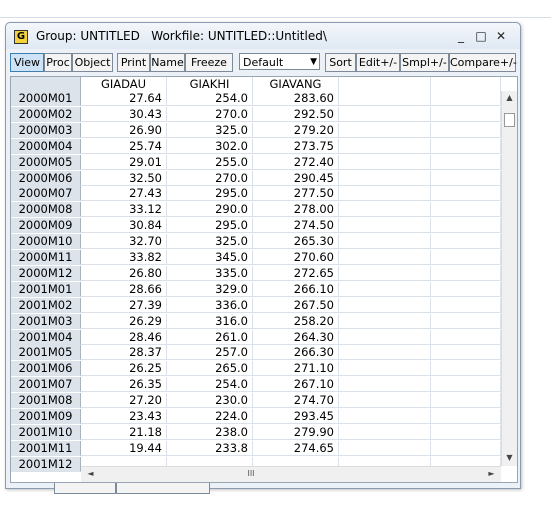 The width and height of the screenshot is (551, 517). What do you see at coordinates (46, 416) in the screenshot?
I see `row-label: 2001M09` at bounding box center [46, 416].